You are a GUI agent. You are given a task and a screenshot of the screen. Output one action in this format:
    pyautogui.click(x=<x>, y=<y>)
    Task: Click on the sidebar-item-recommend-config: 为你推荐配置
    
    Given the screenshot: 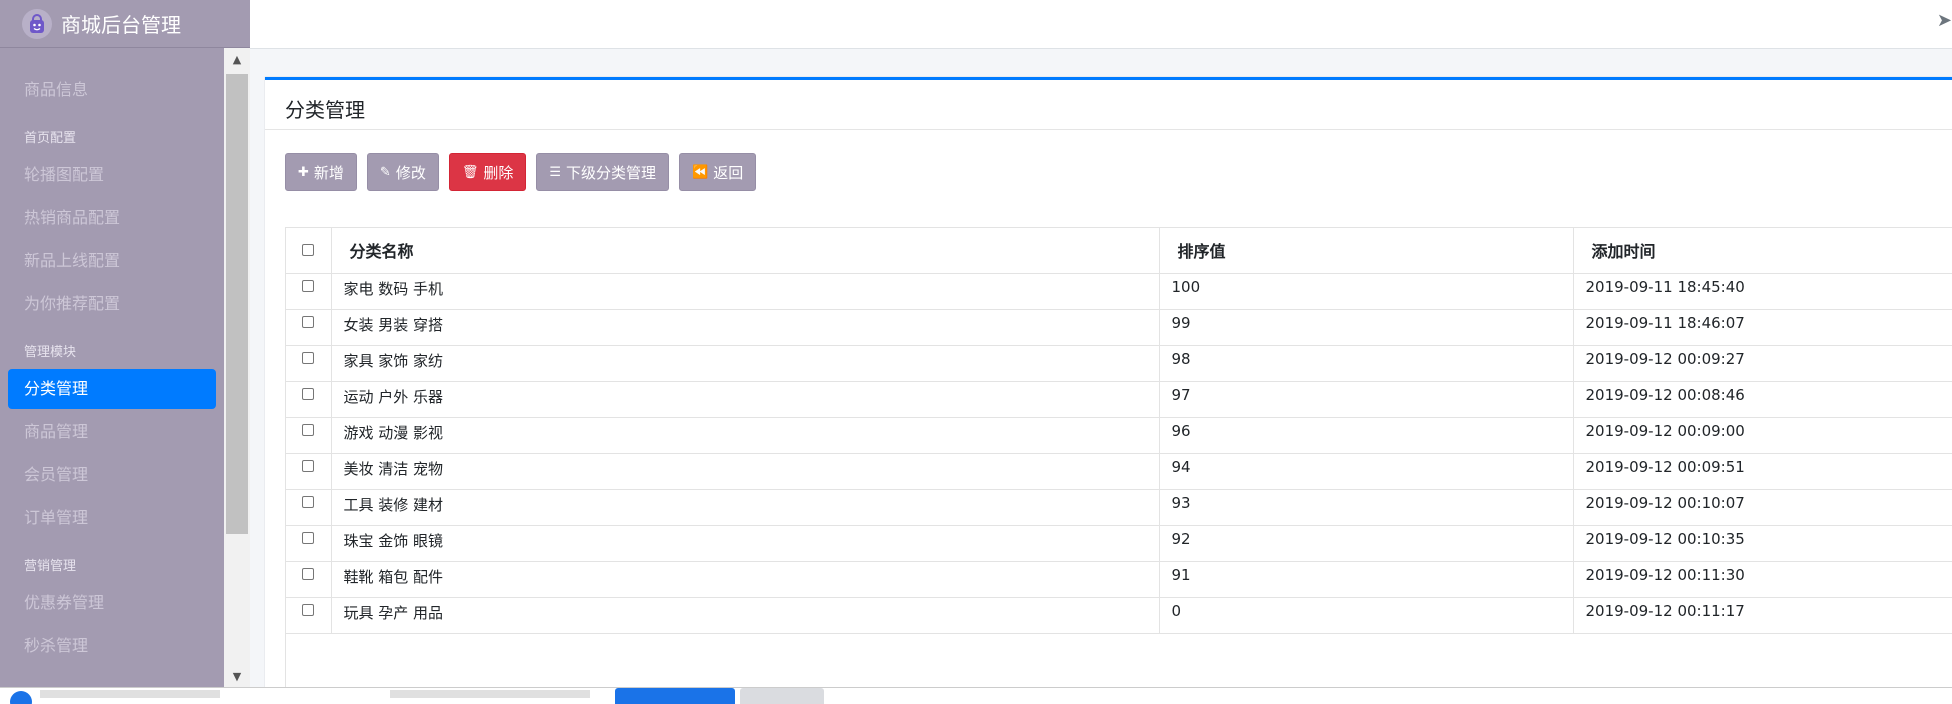 What is the action you would take?
    pyautogui.click(x=112, y=304)
    